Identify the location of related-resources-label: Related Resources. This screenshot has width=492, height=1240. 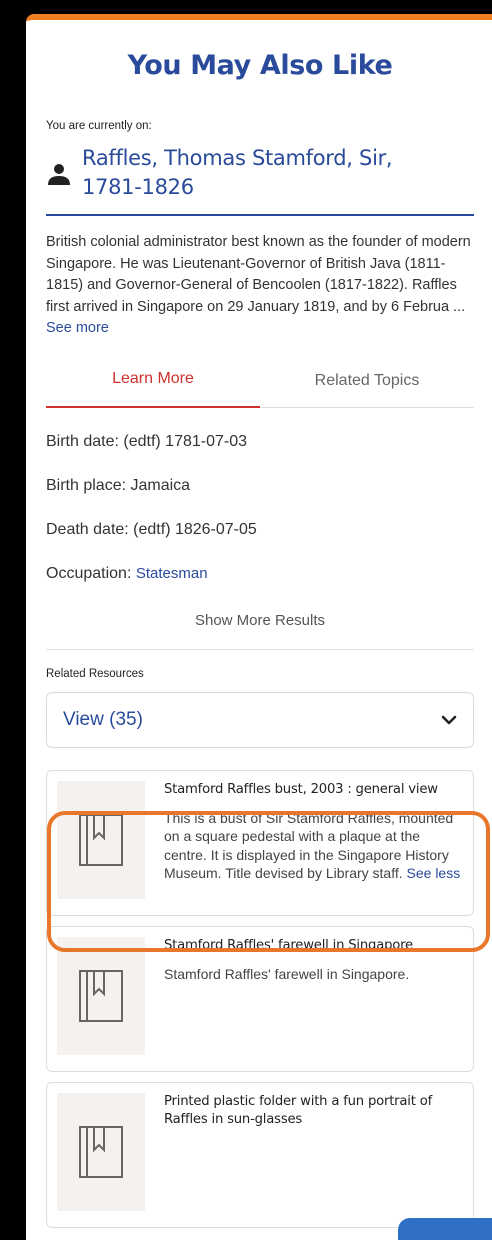
(95, 673).